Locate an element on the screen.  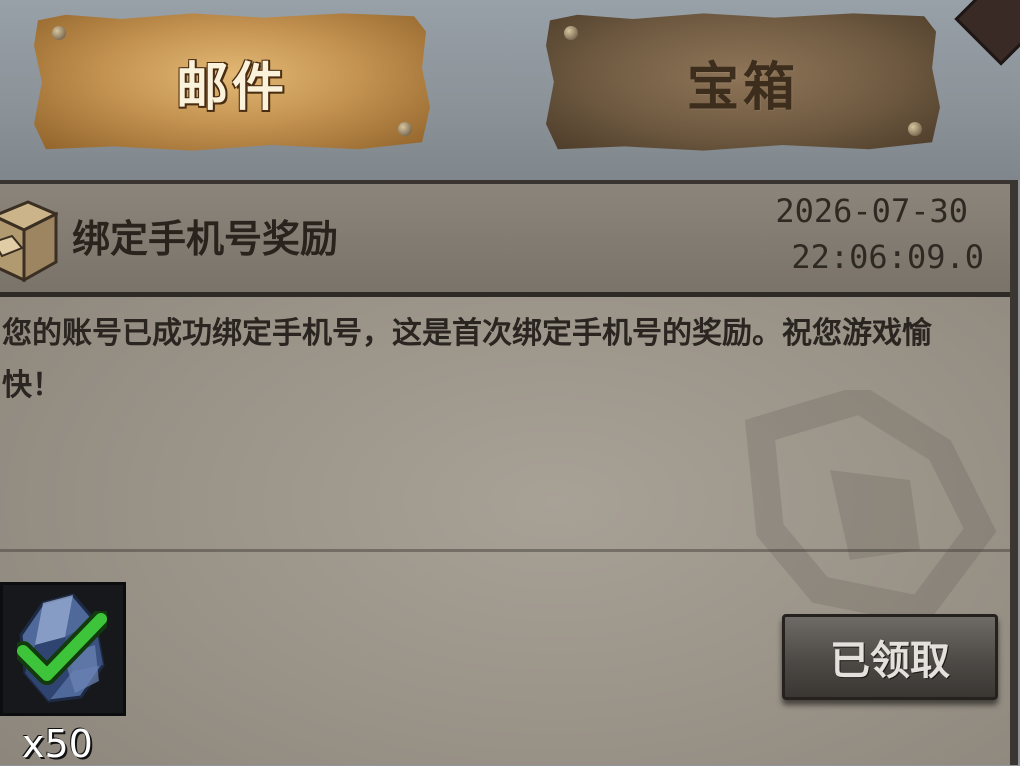
package-icon is located at coordinates (29, 241).